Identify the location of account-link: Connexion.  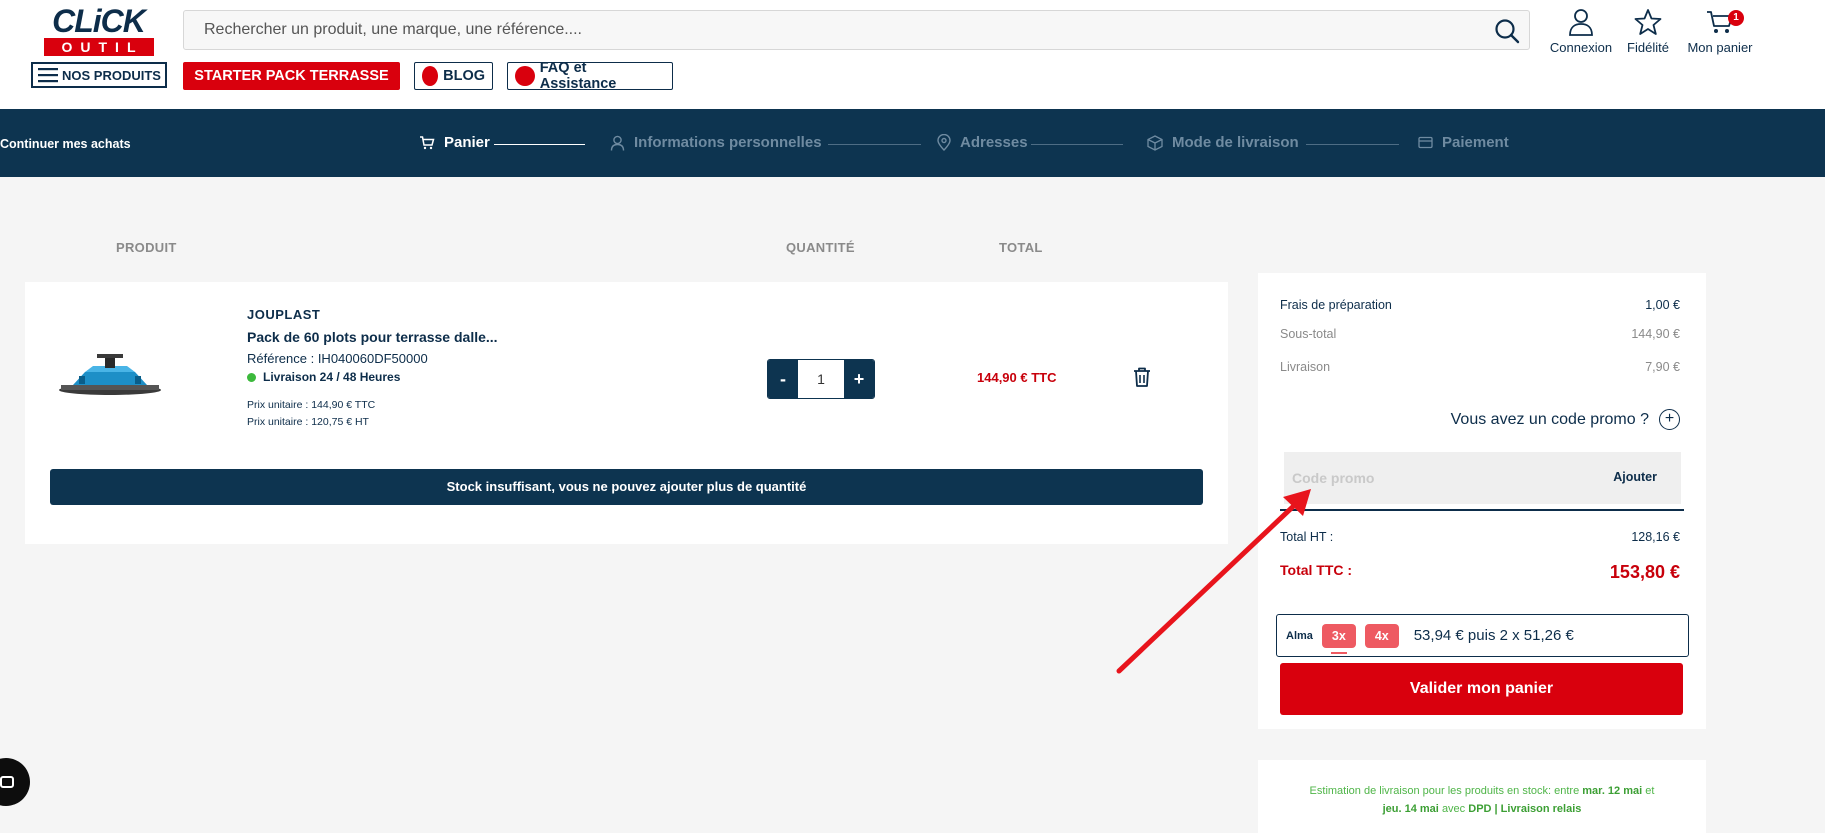
(1581, 31).